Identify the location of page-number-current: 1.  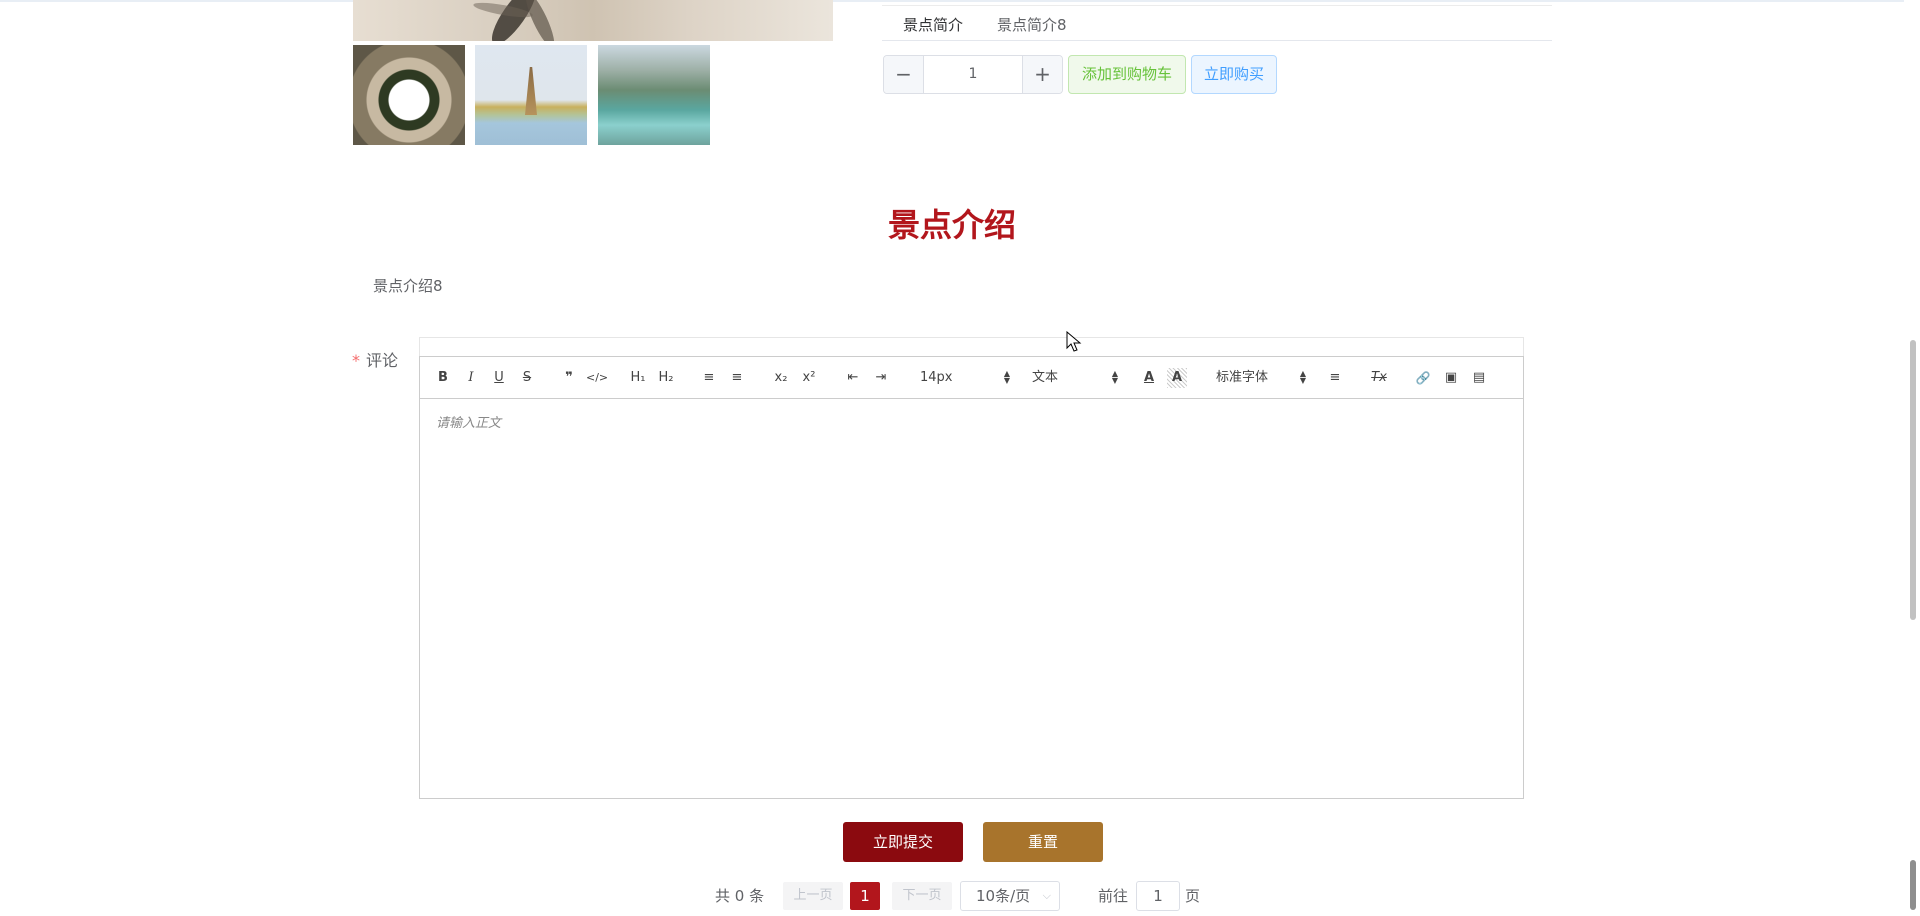
(865, 896).